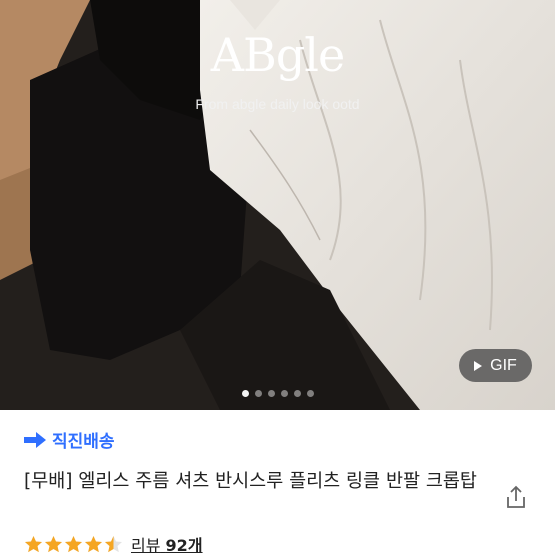  Describe the element at coordinates (146, 545) in the screenshot. I see `review-label: 리뷰` at that location.